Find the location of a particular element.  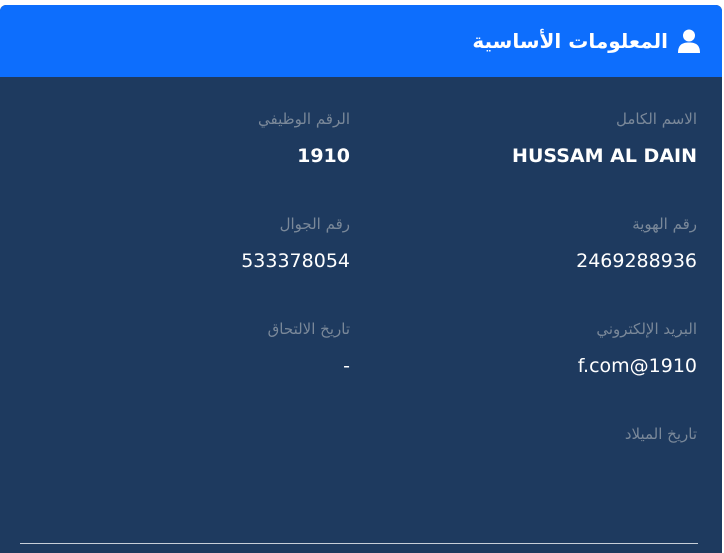

national-id-label: رقم الهوية is located at coordinates (664, 224).